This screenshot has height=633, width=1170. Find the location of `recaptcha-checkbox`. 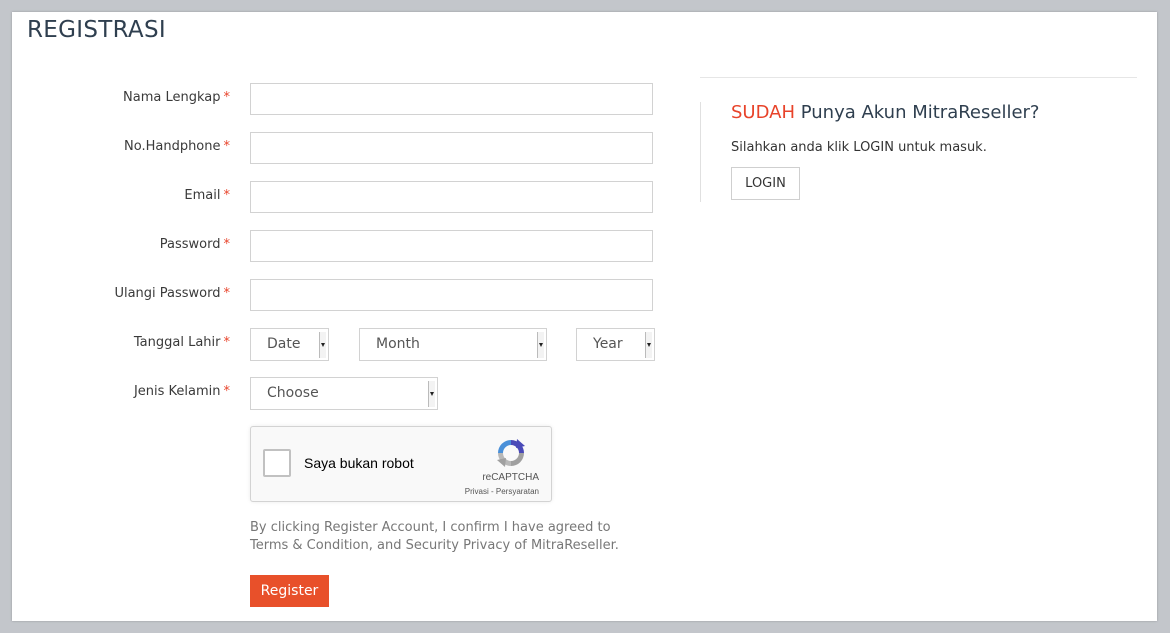

recaptcha-checkbox is located at coordinates (277, 463).